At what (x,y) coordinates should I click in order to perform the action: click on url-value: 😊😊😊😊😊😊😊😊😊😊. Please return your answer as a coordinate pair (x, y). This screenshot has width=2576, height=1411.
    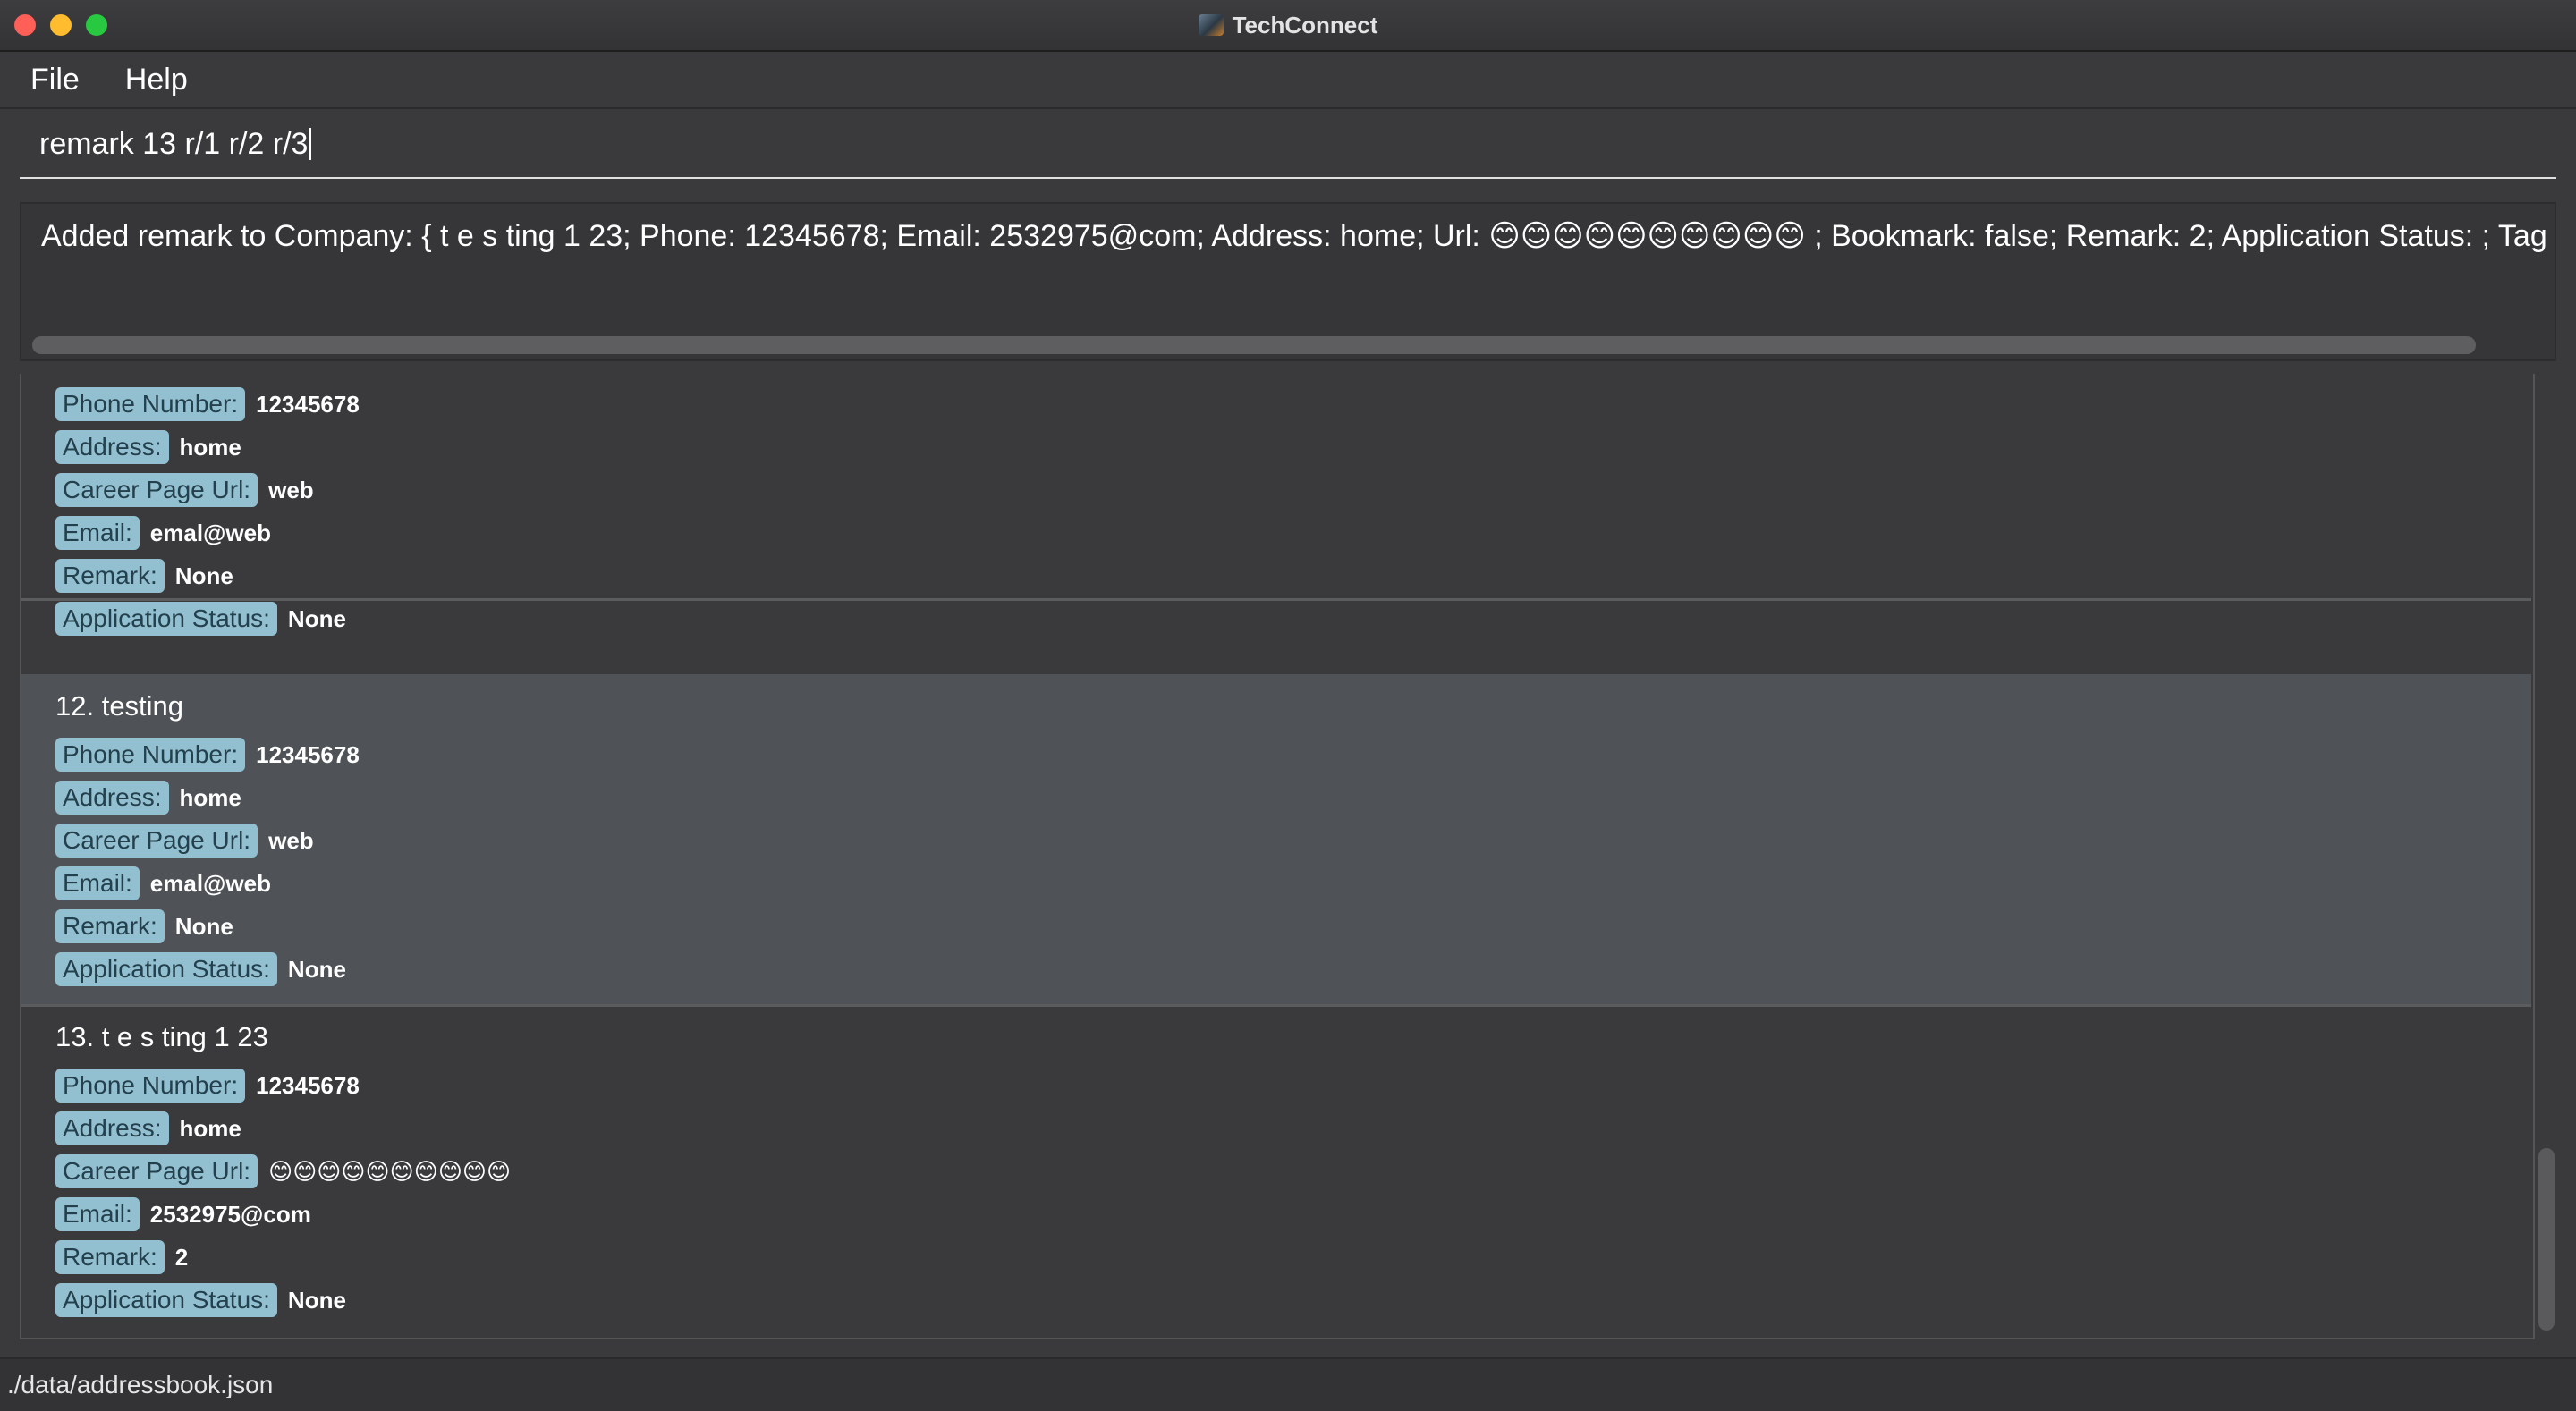
    Looking at the image, I should click on (390, 1171).